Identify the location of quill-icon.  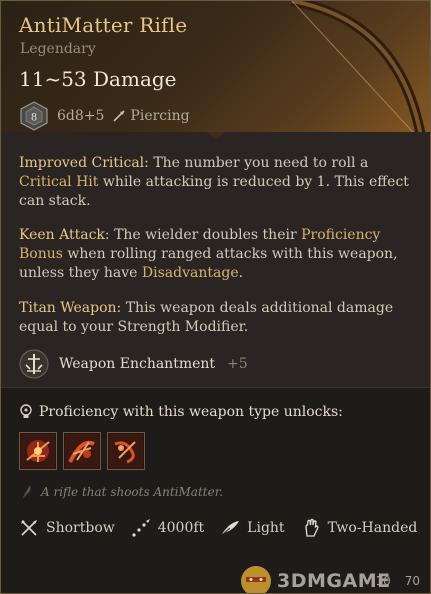
(26, 492).